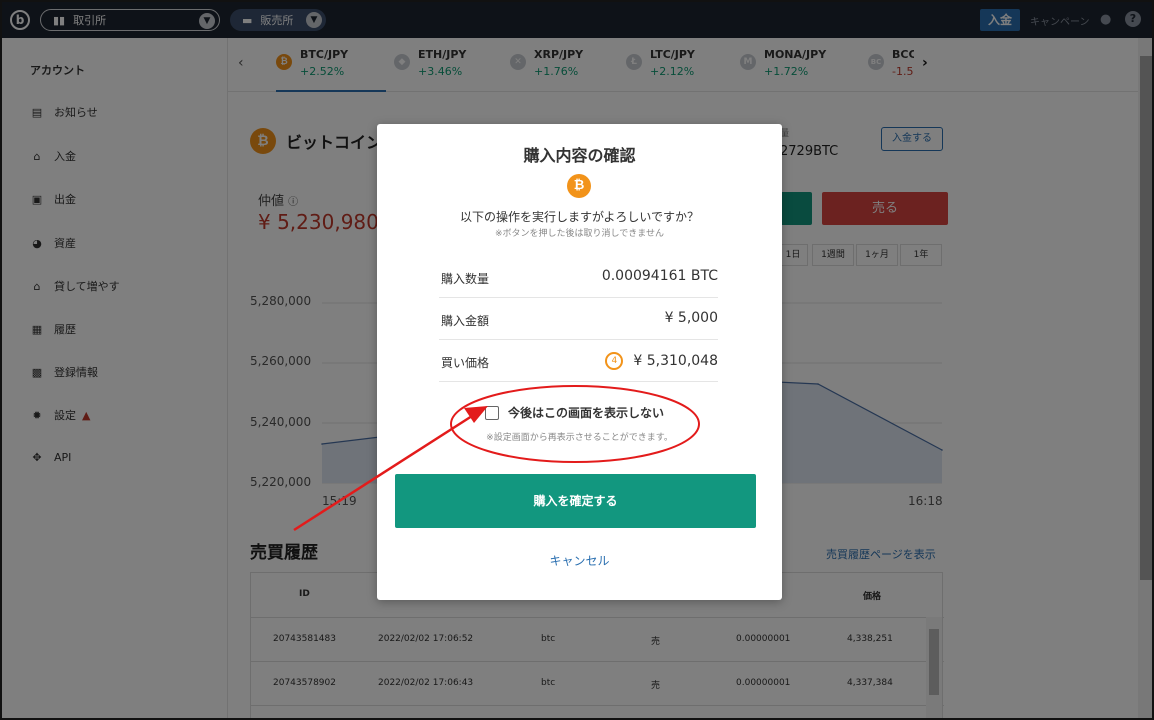 The image size is (1154, 720). What do you see at coordinates (476, 414) in the screenshot?
I see `annotation-arrow-head` at bounding box center [476, 414].